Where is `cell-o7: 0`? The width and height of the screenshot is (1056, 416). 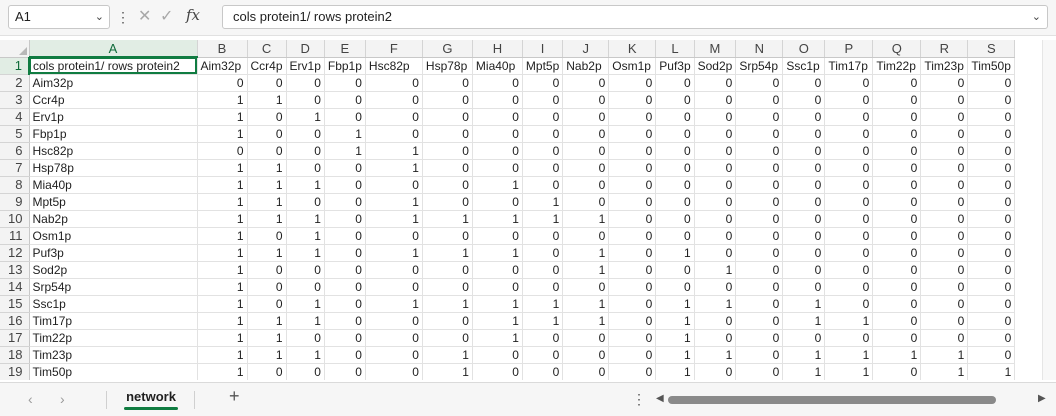 cell-o7: 0 is located at coordinates (804, 168).